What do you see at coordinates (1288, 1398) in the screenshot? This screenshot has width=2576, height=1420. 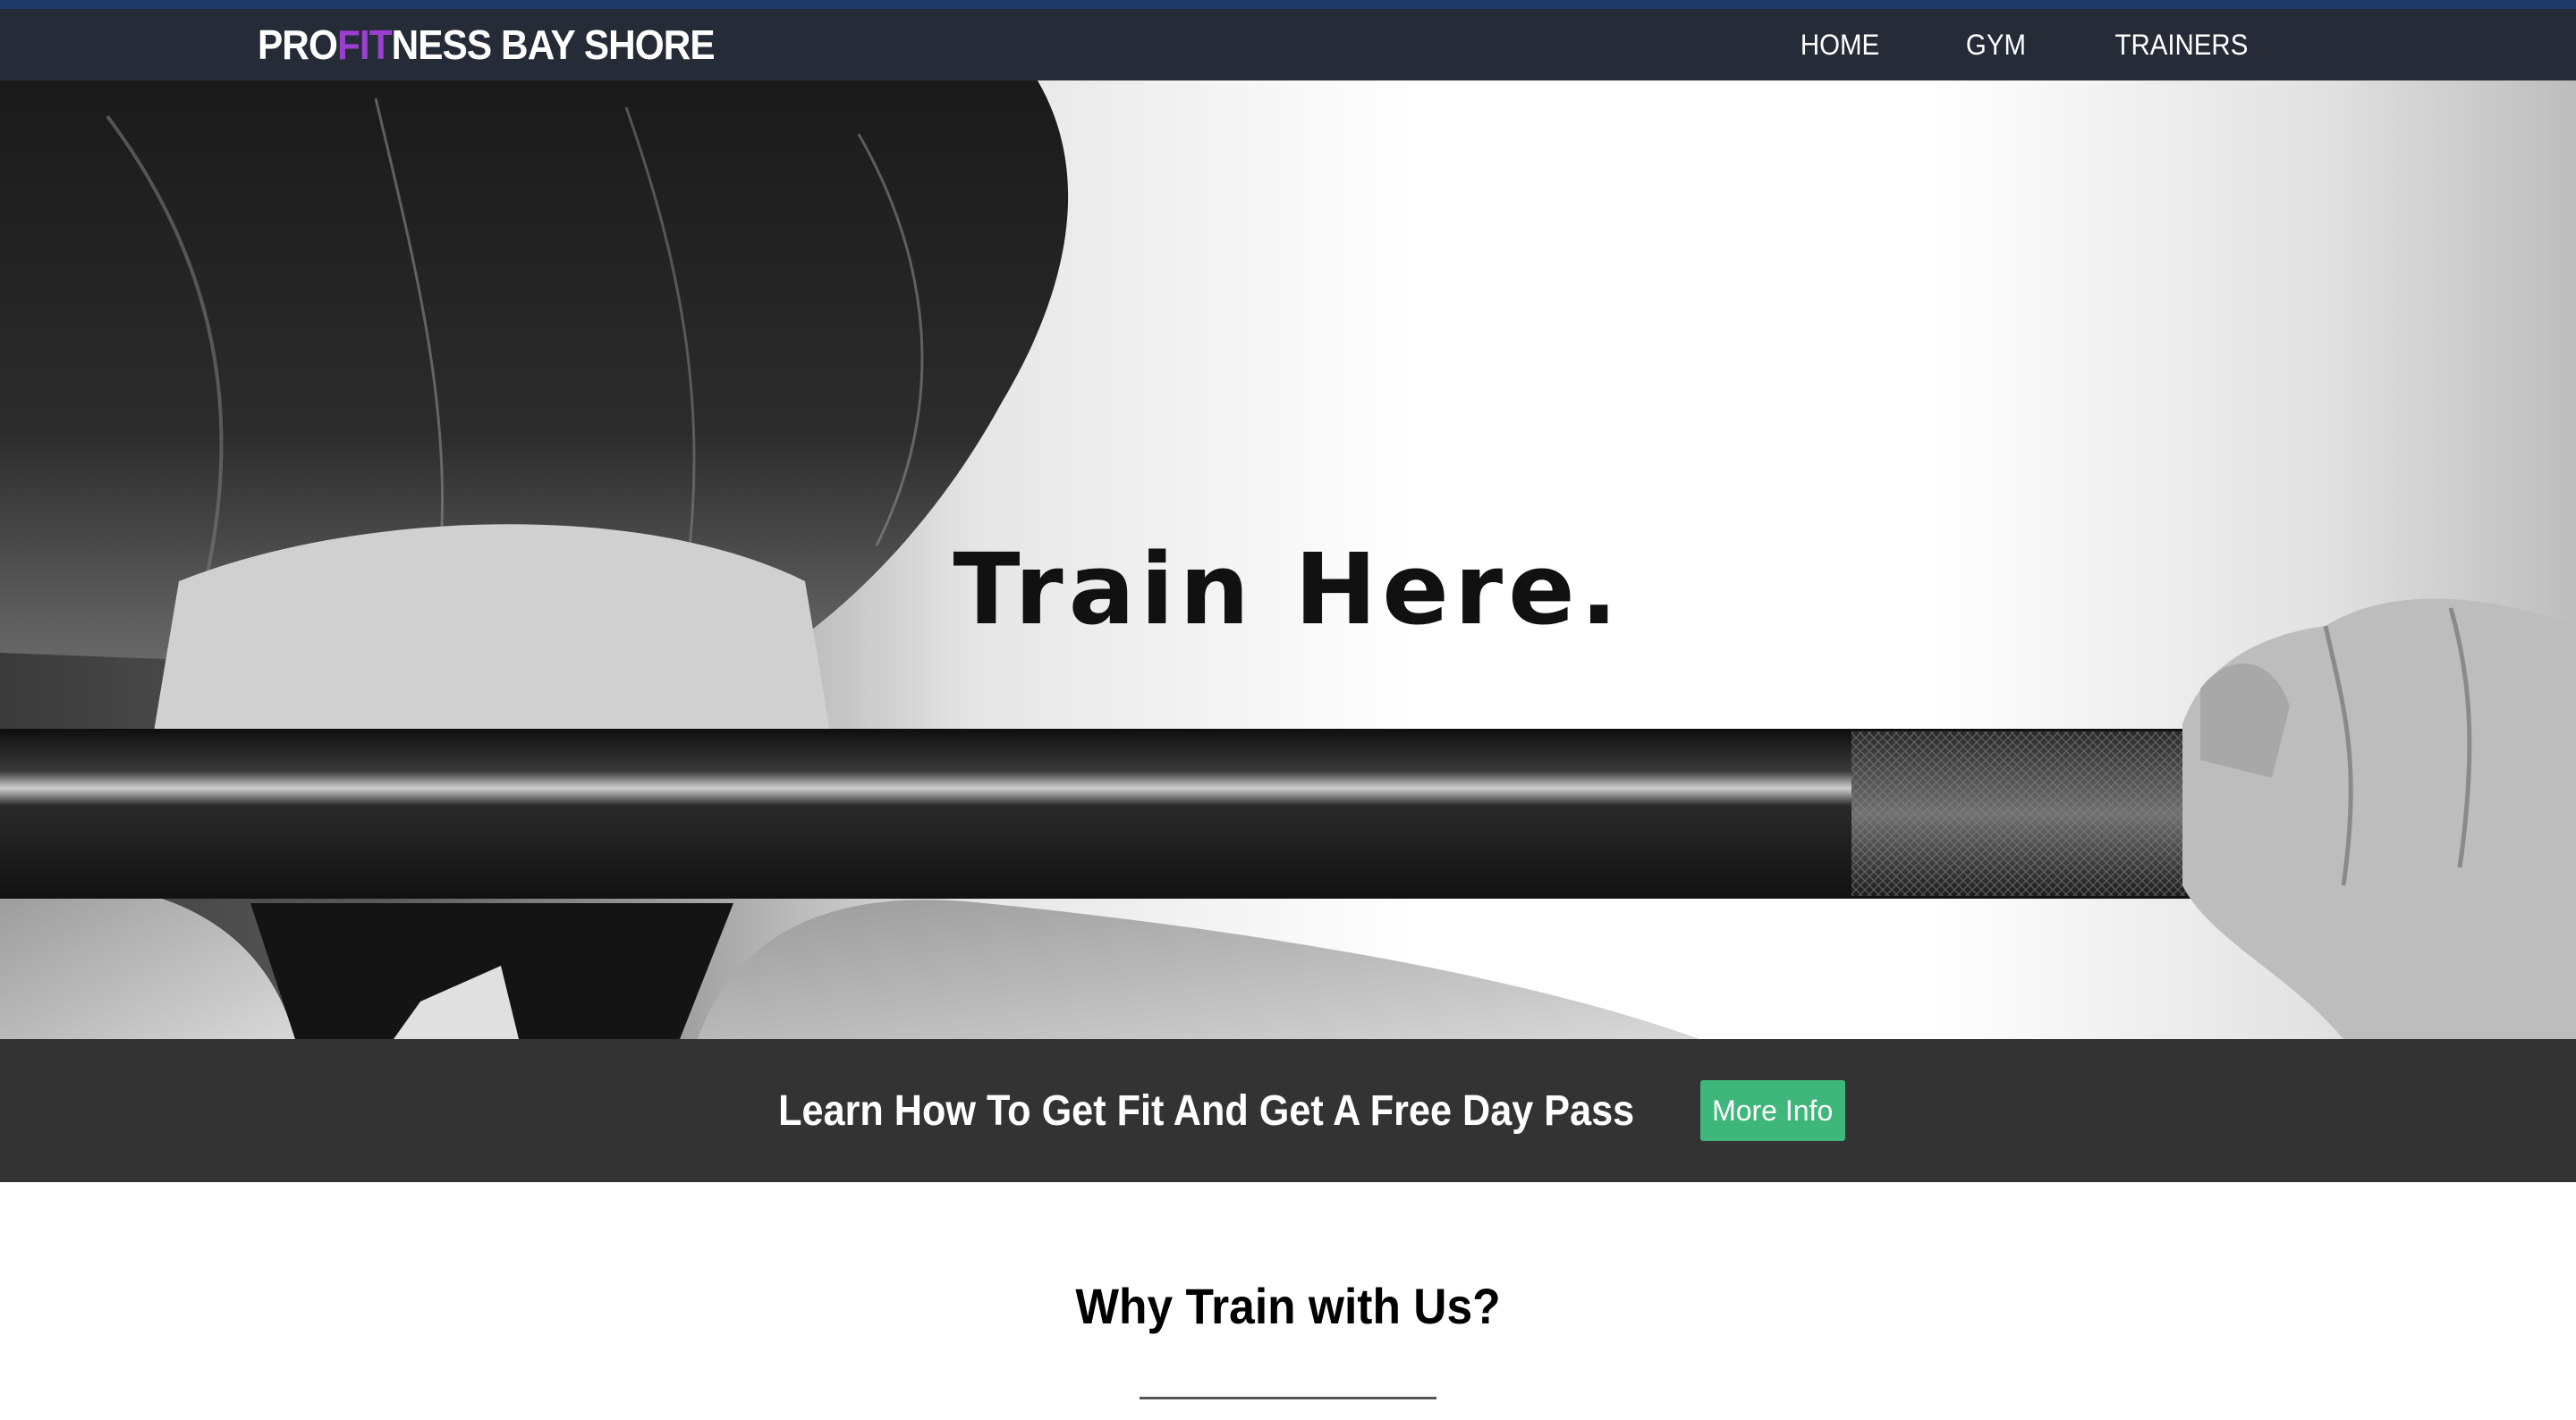 I see `section-divider` at bounding box center [1288, 1398].